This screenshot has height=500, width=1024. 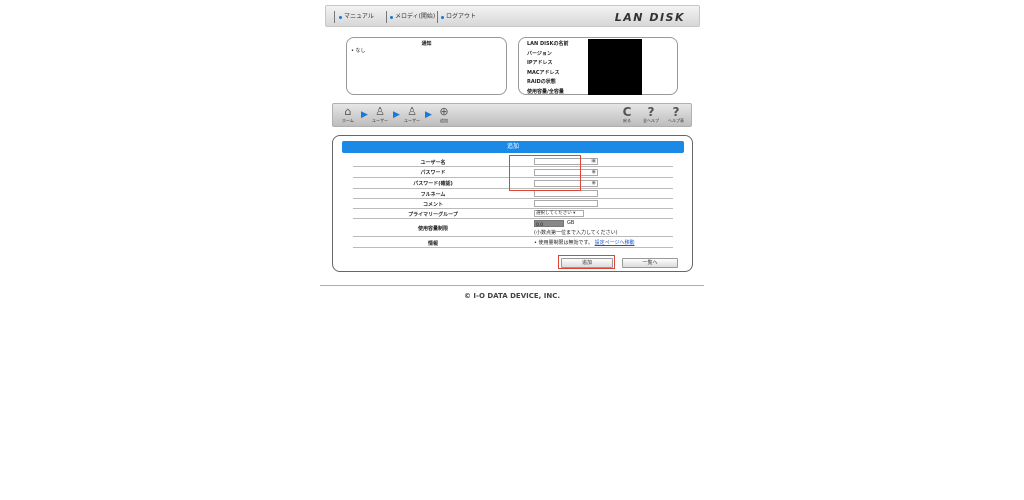 What do you see at coordinates (576, 233) in the screenshot?
I see `quota-hint: (小数点第一位まで入力してください)` at bounding box center [576, 233].